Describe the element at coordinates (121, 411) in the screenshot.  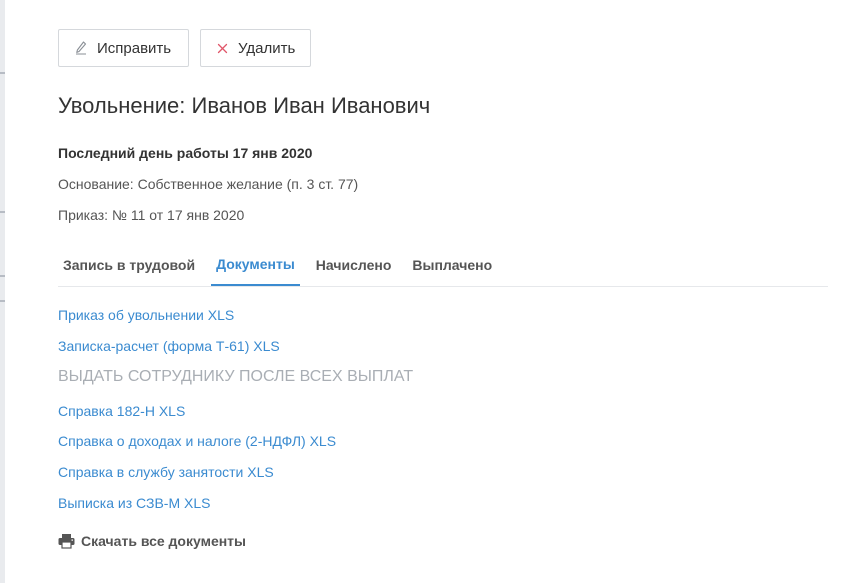
I see `doc-link-182n: Справка 182-Н XLS` at that location.